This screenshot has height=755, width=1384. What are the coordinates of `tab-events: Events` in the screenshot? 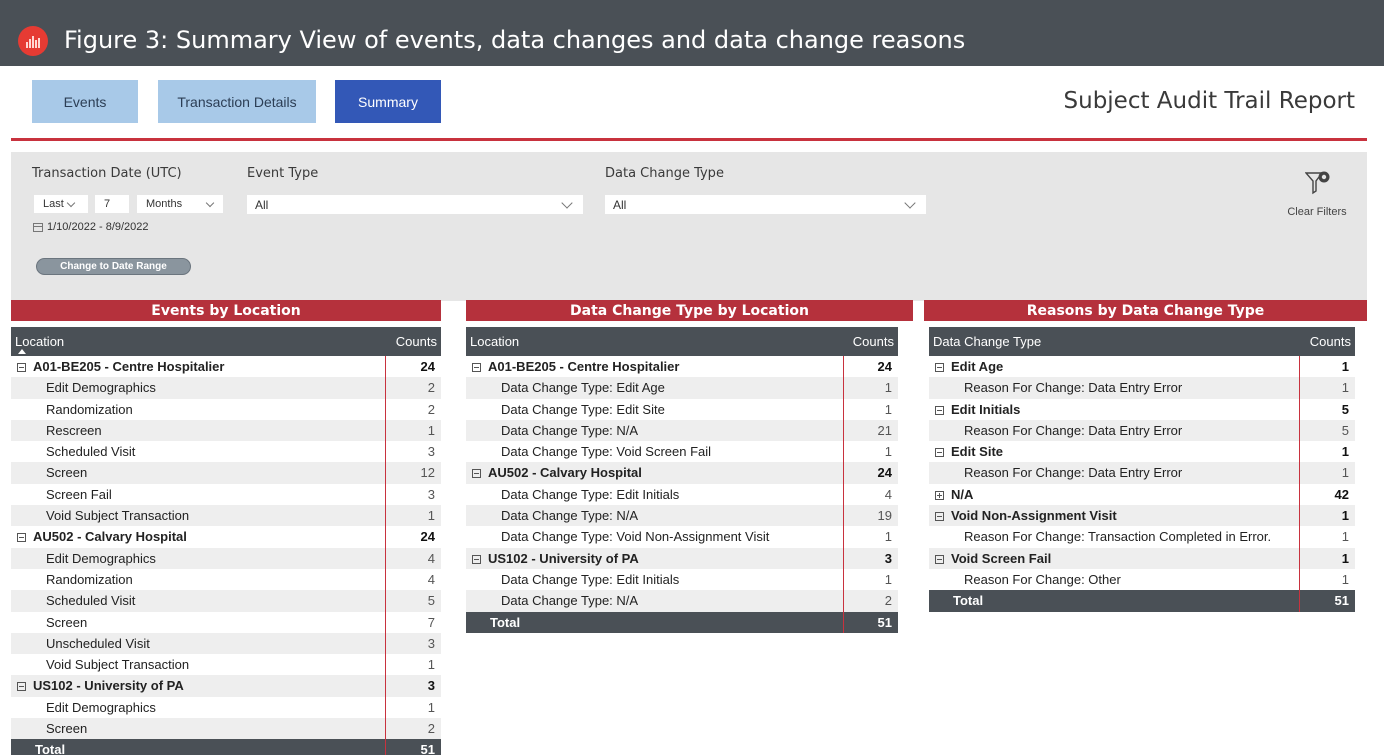 It's located at (85, 101).